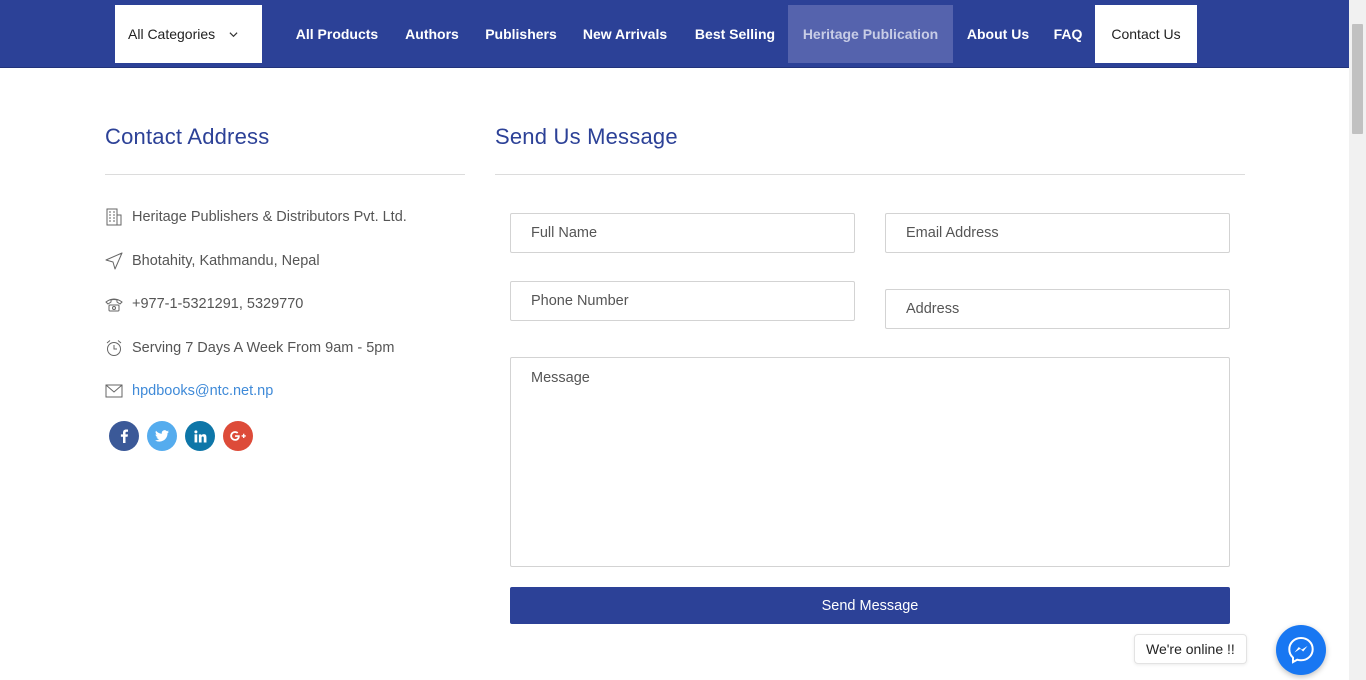  Describe the element at coordinates (735, 34) in the screenshot. I see `nav-best-selling: Best Selling` at that location.